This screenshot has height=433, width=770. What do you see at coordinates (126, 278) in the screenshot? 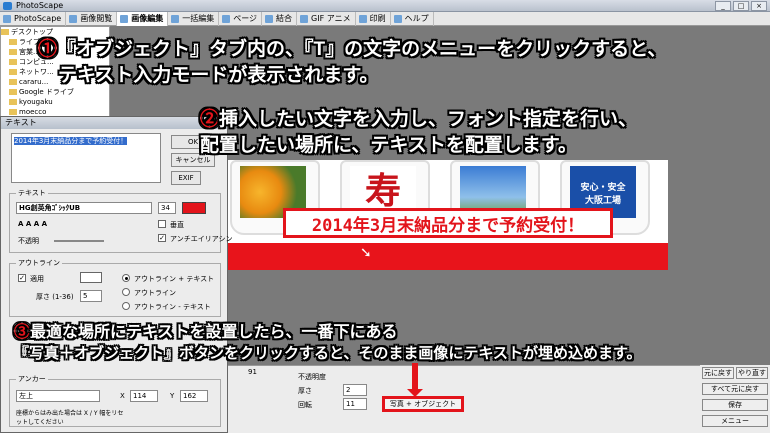
I see `outline-text-radio` at bounding box center [126, 278].